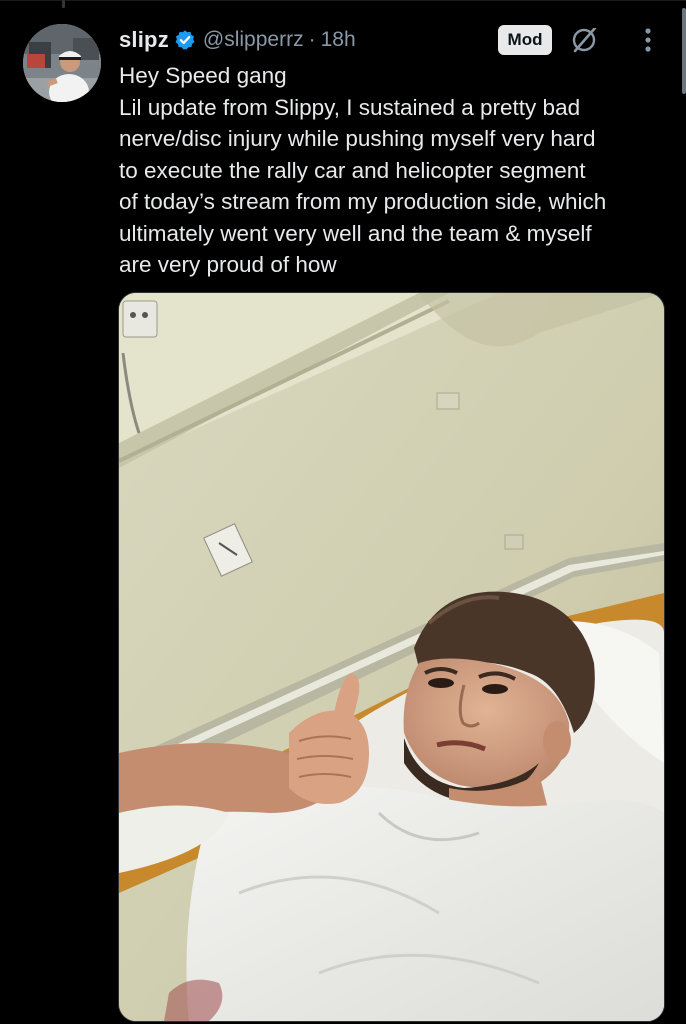 Image resolution: width=686 pixels, height=1024 pixels. I want to click on more-vertical-icon, so click(648, 40).